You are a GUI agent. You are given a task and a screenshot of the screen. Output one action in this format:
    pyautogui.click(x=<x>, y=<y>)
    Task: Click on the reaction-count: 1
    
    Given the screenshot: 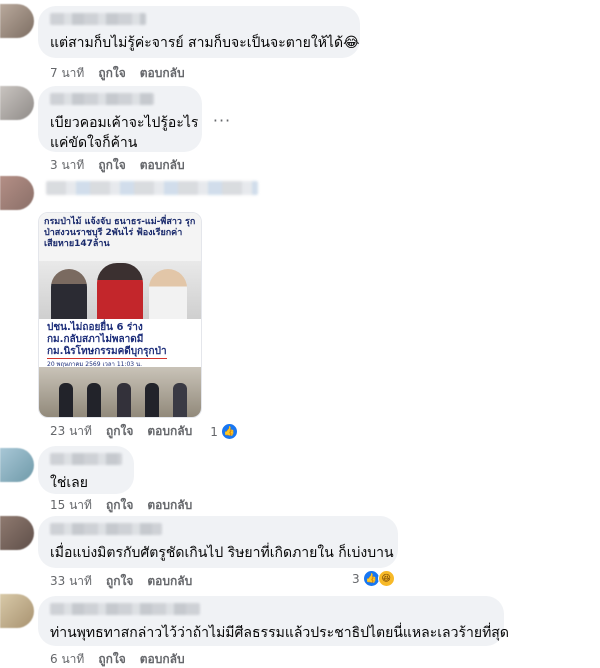 What is the action you would take?
    pyautogui.click(x=214, y=431)
    